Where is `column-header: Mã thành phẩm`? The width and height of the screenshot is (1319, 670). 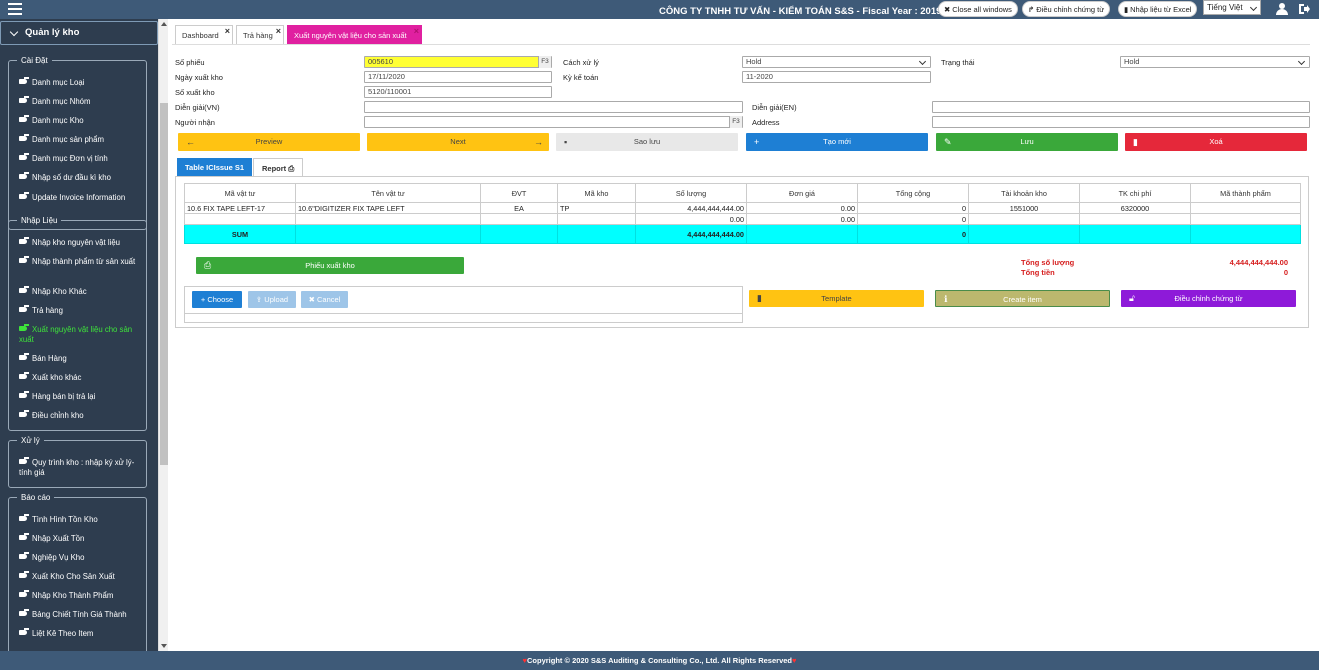 column-header: Mã thành phẩm is located at coordinates (1245, 193).